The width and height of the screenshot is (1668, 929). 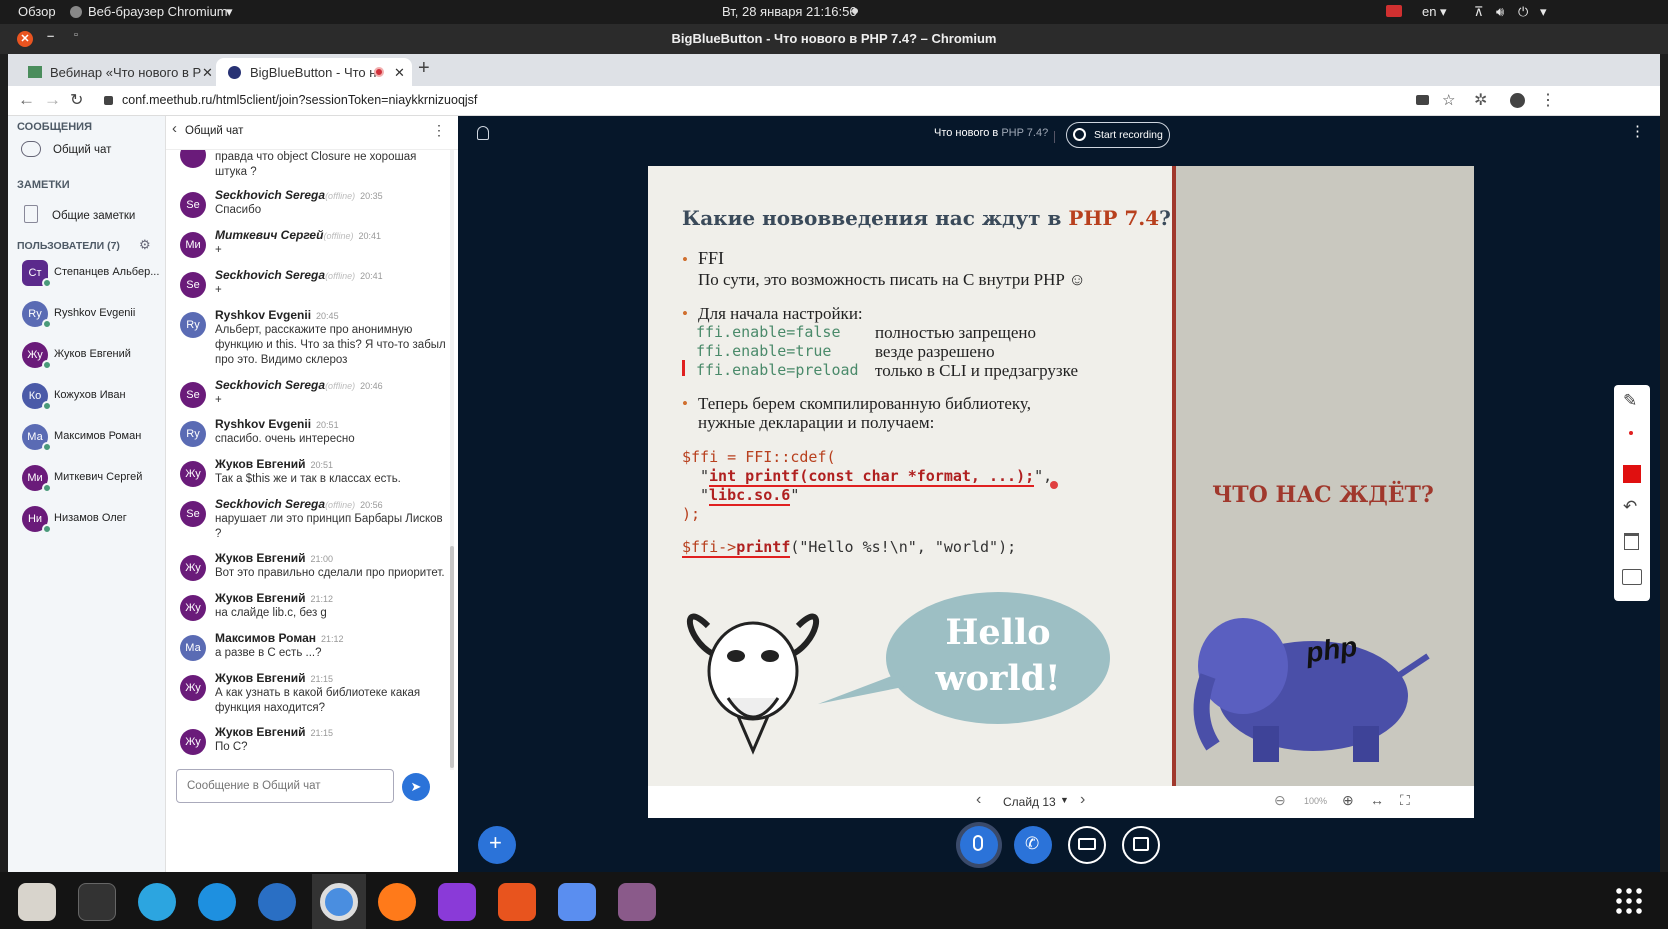 What do you see at coordinates (1630, 401) in the screenshot?
I see `pencil-icon: ✎` at bounding box center [1630, 401].